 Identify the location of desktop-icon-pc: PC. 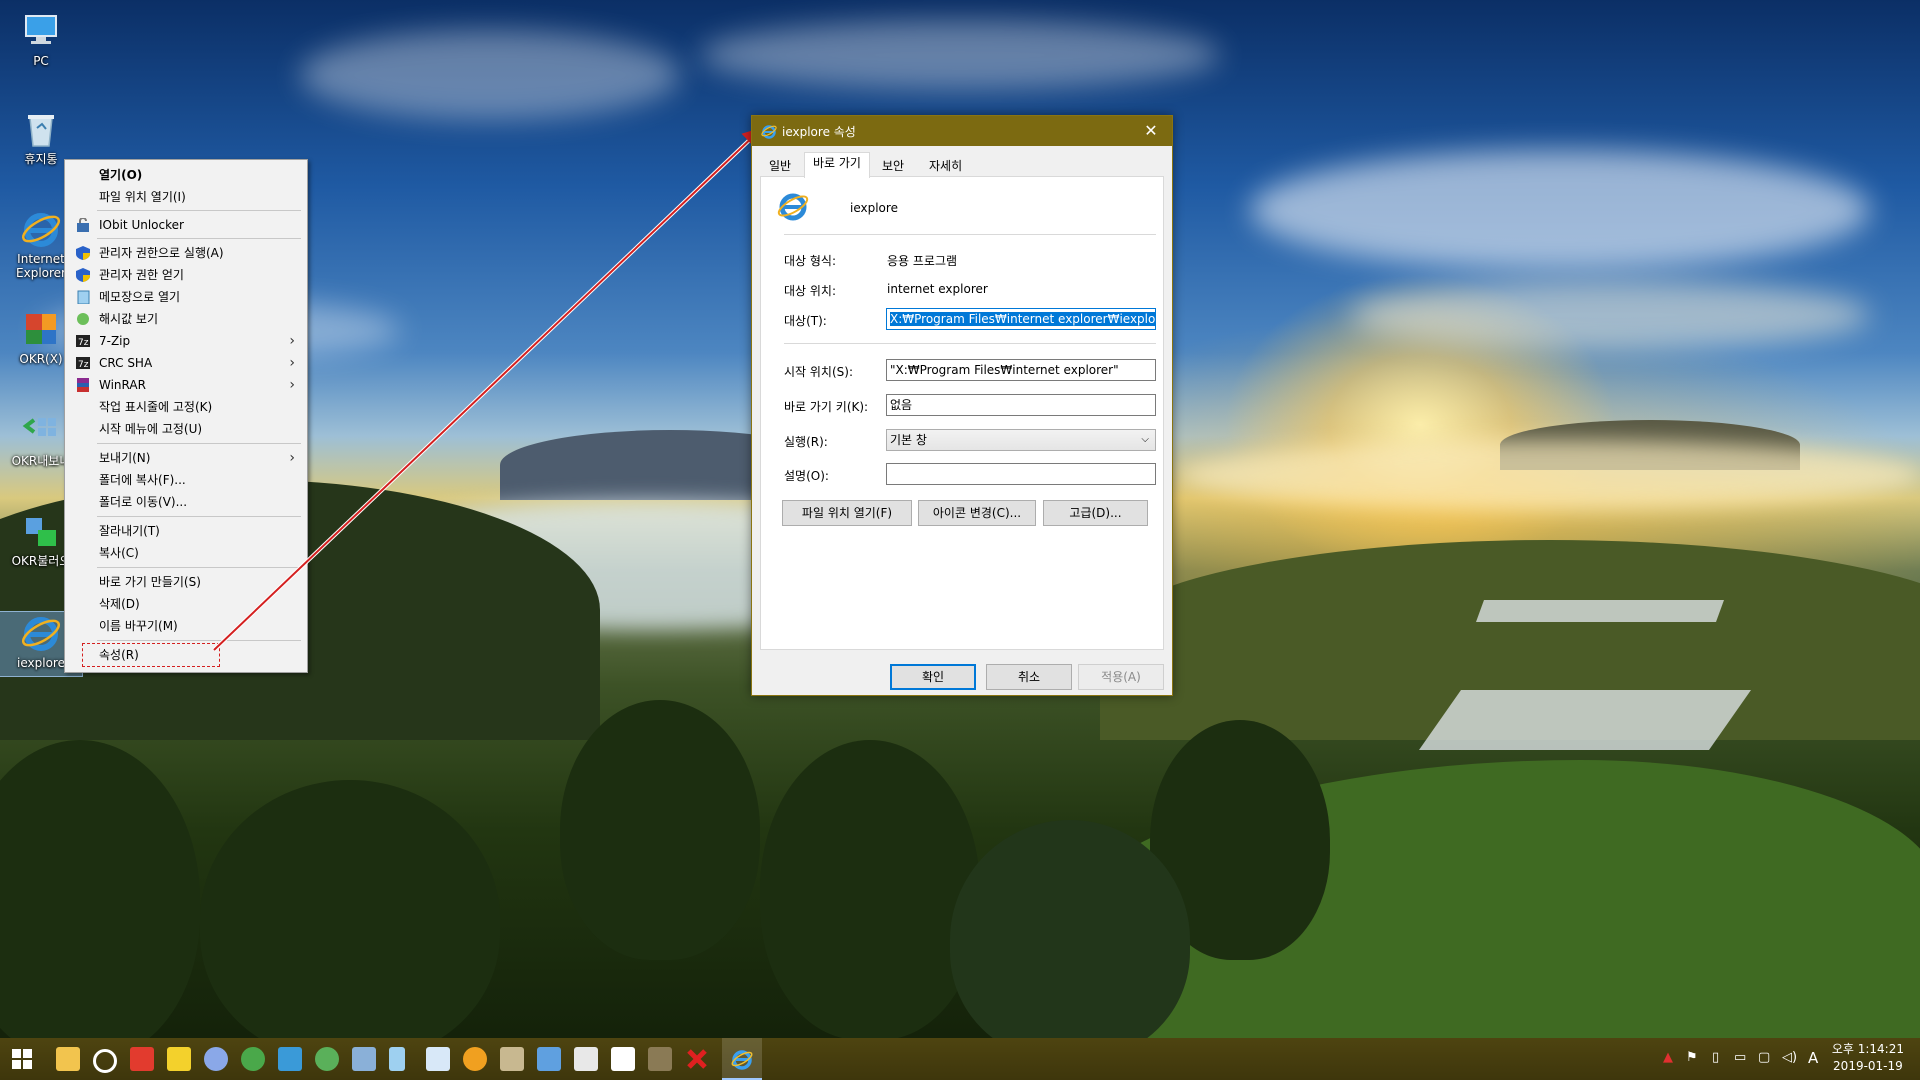
(41, 39).